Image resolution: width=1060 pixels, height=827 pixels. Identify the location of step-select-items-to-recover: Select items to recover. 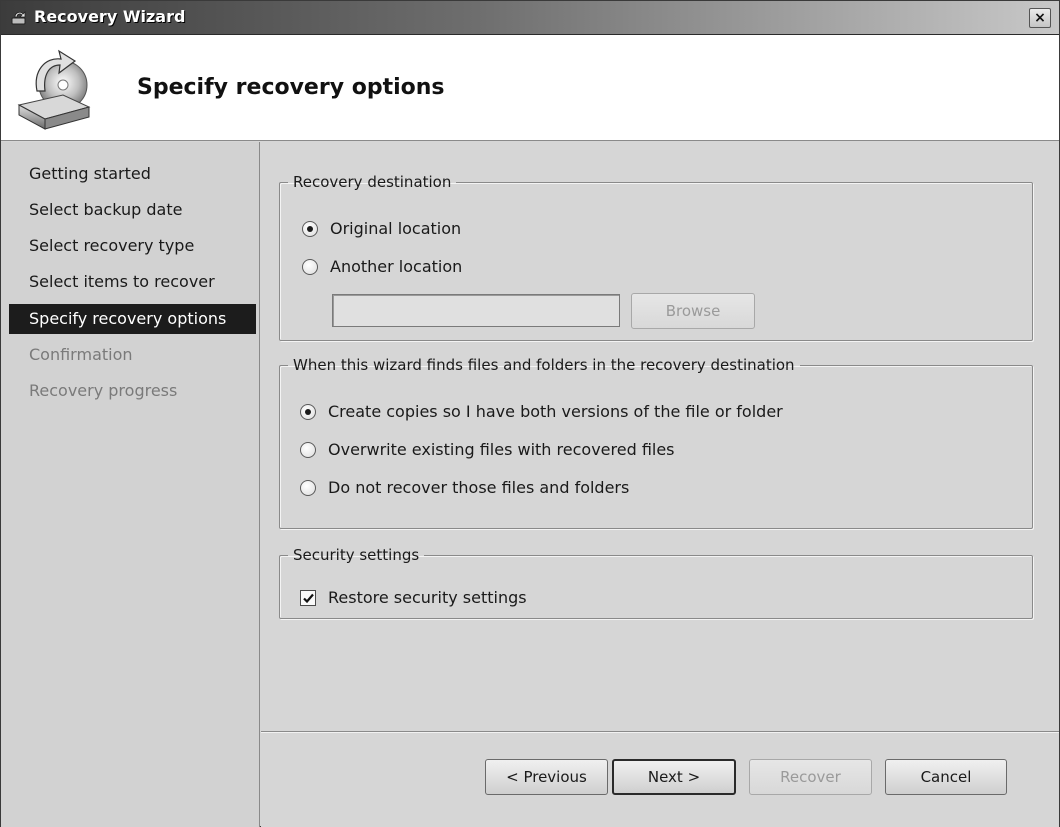
(132, 282).